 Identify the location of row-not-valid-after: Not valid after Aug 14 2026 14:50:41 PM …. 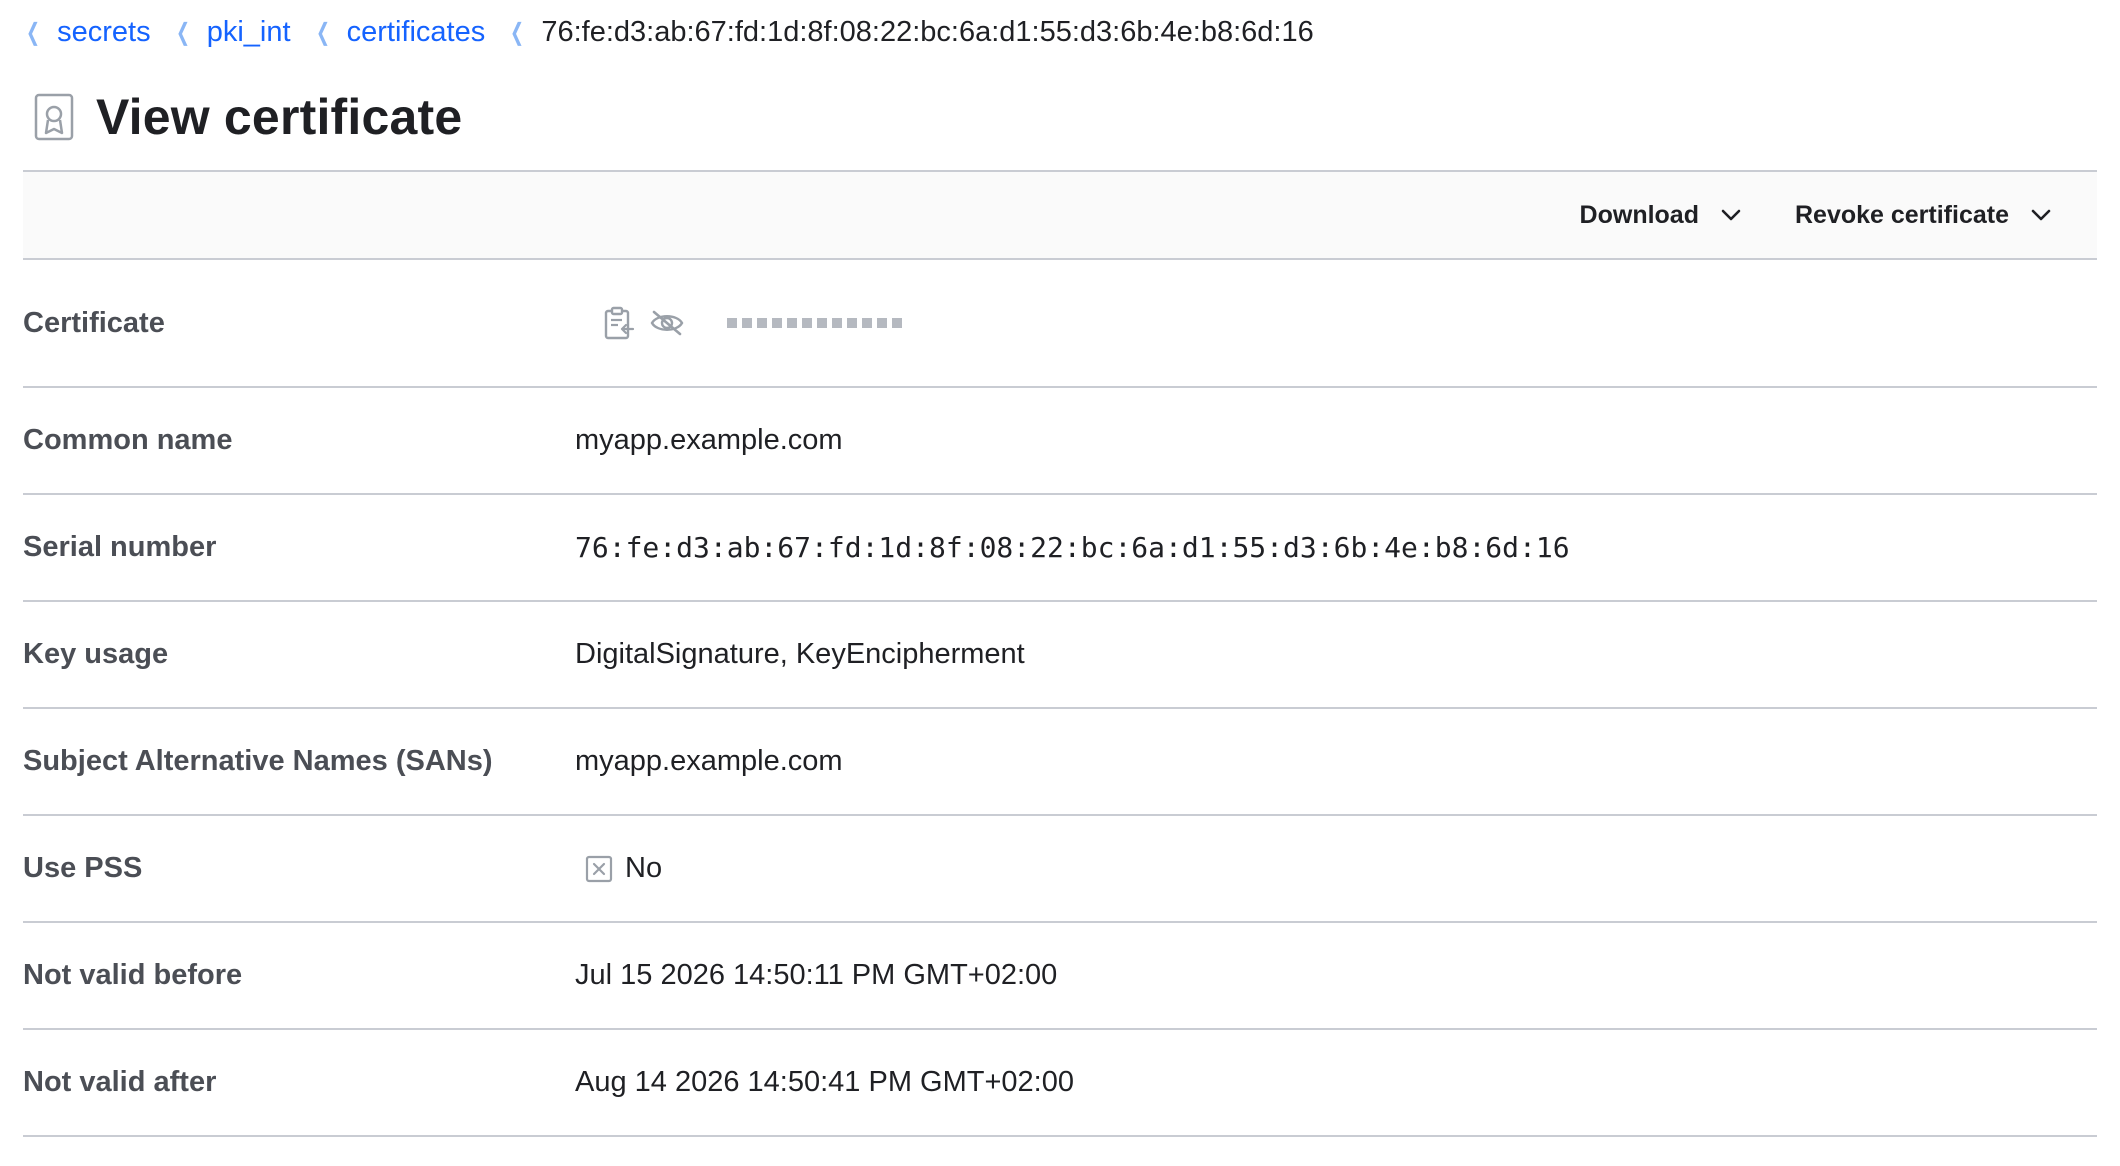
(1060, 1083).